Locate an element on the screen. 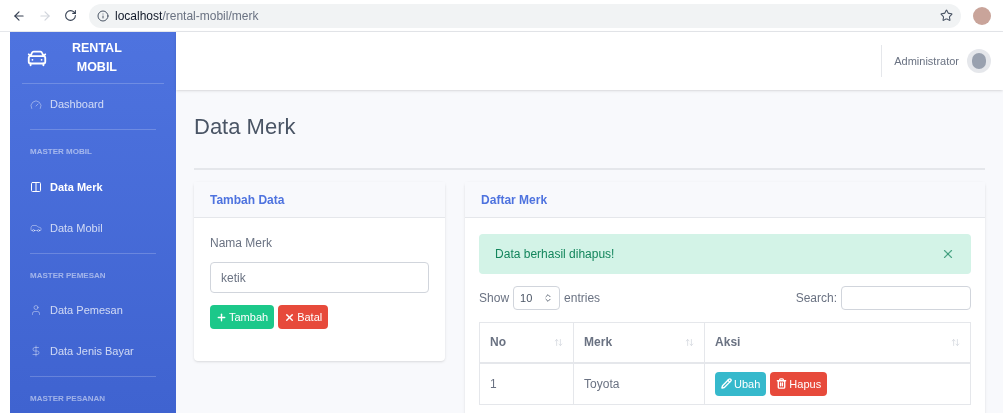 This screenshot has height=413, width=1003. delete-button: Hapus is located at coordinates (799, 383).